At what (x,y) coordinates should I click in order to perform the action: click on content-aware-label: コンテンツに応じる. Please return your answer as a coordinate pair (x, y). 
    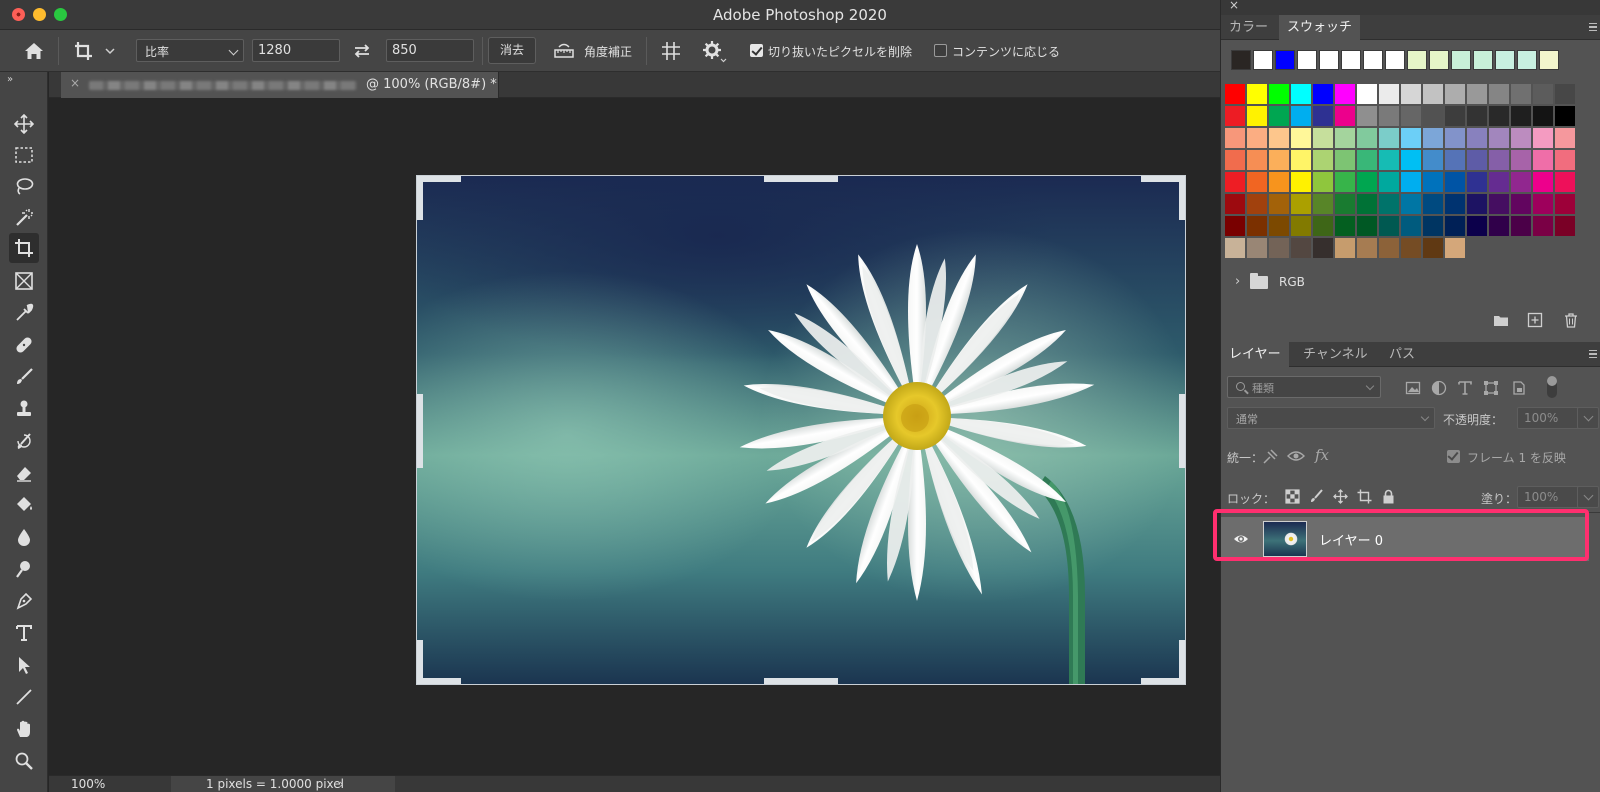
    Looking at the image, I should click on (1006, 51).